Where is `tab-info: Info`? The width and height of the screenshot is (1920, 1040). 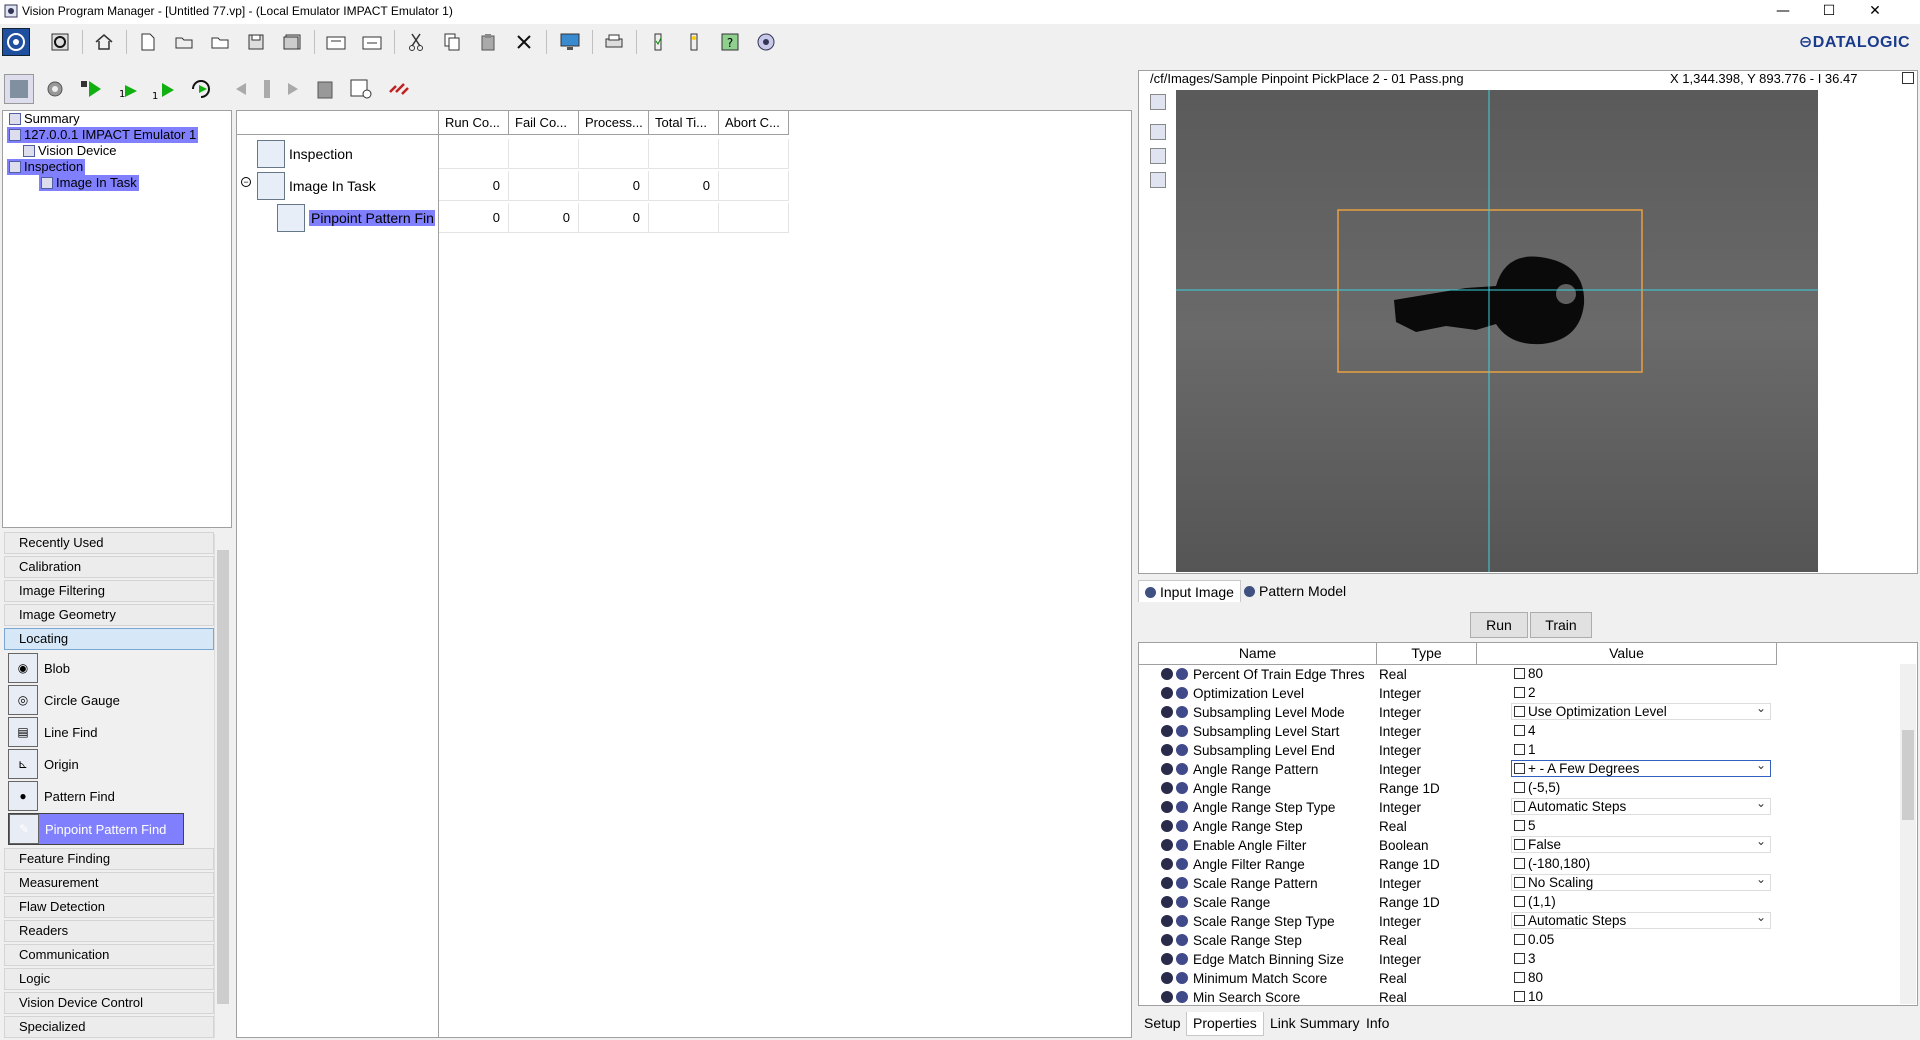
tab-info: Info is located at coordinates (1377, 1024).